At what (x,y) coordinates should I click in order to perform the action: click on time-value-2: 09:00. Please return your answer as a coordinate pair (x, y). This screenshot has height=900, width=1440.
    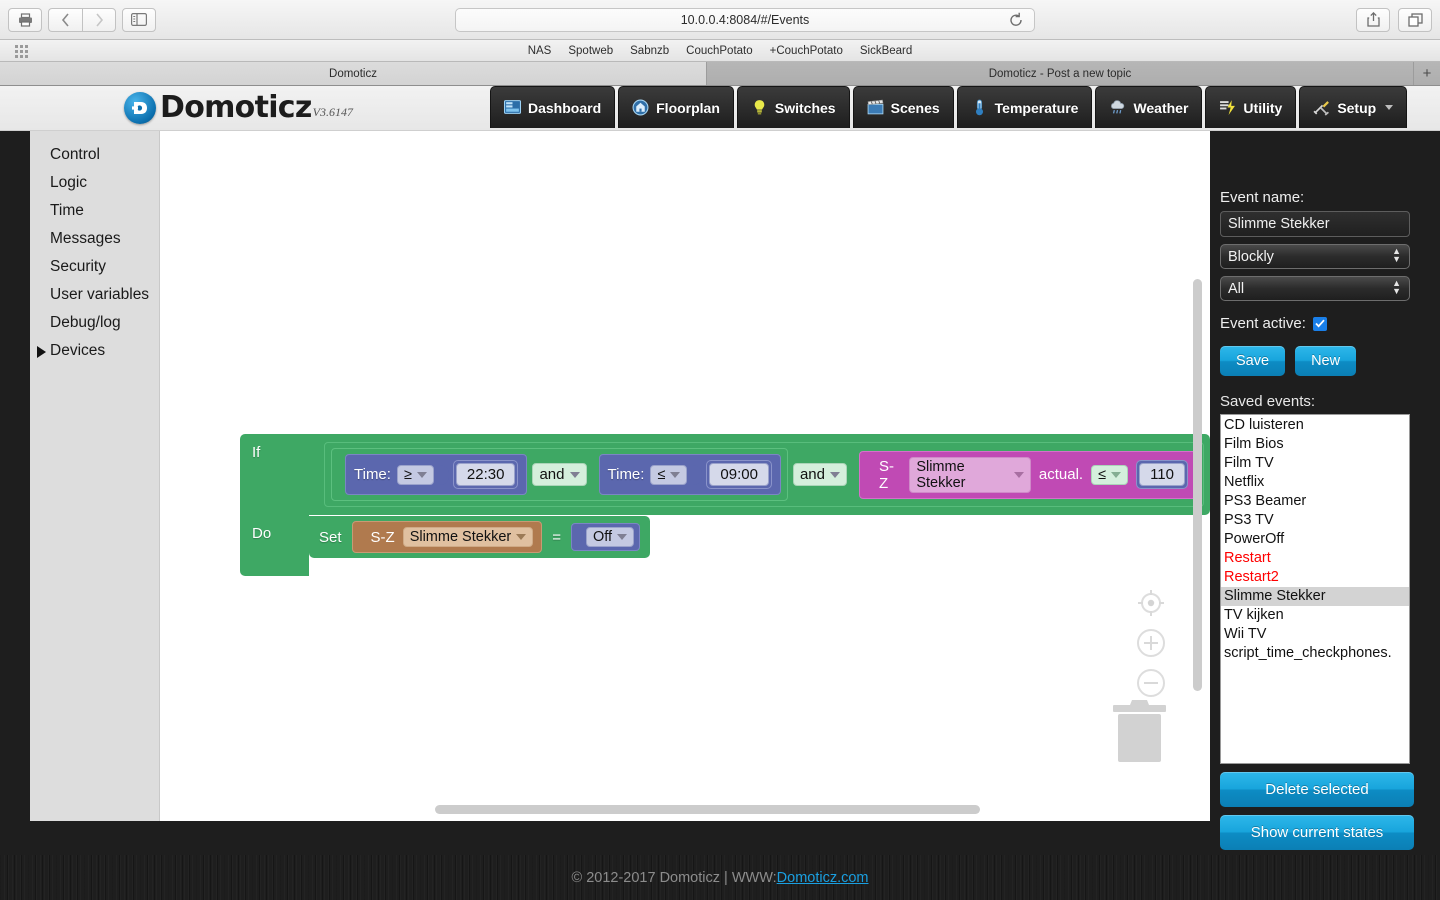
    Looking at the image, I should click on (739, 474).